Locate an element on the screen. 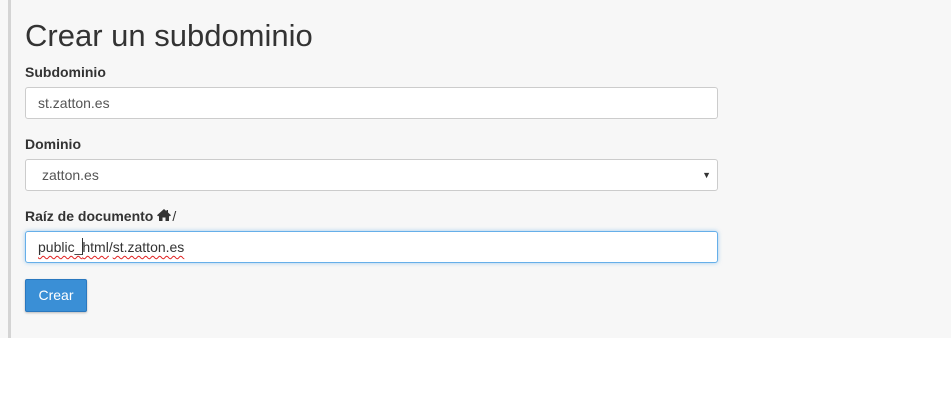 The width and height of the screenshot is (951, 400). panel-left-border is located at coordinates (9, 169).